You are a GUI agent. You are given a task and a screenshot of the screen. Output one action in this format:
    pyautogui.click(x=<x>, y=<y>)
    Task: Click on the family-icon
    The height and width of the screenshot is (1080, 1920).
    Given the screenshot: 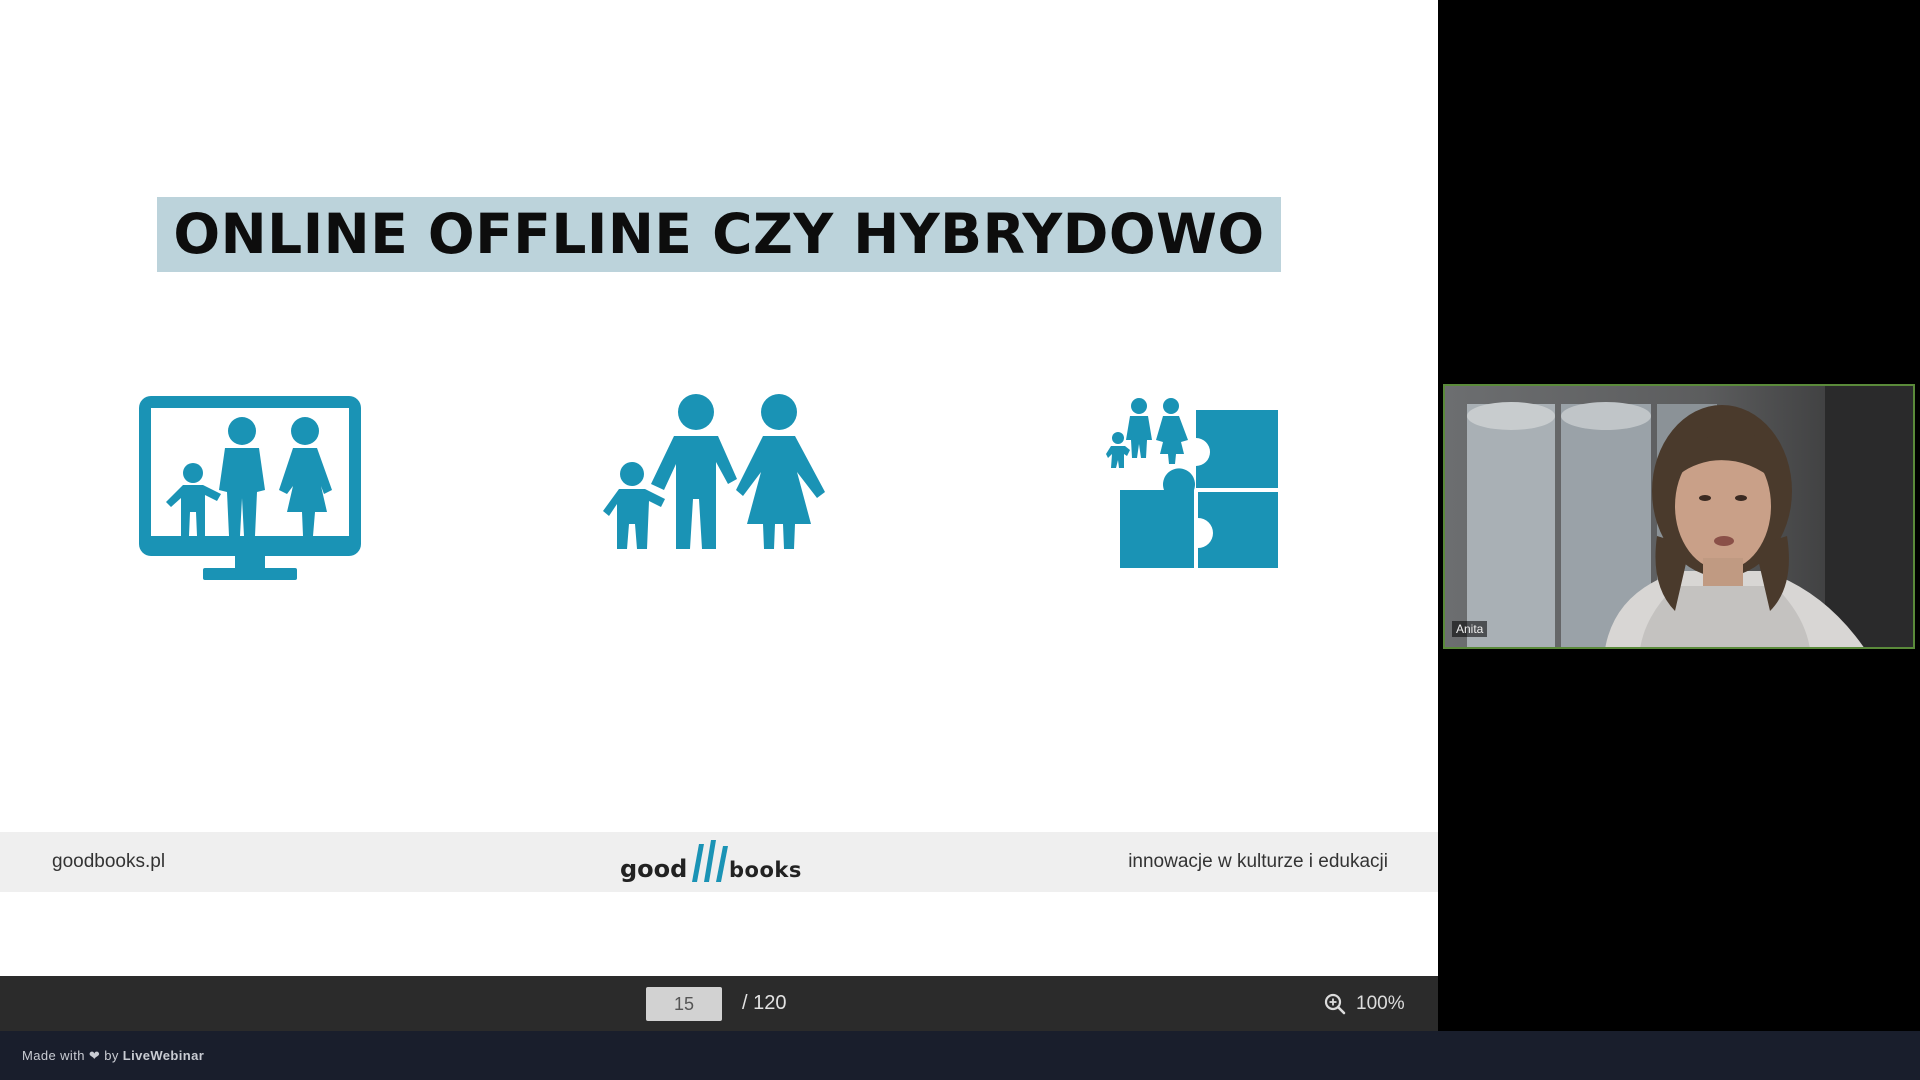 What is the action you would take?
    pyautogui.click(x=716, y=474)
    